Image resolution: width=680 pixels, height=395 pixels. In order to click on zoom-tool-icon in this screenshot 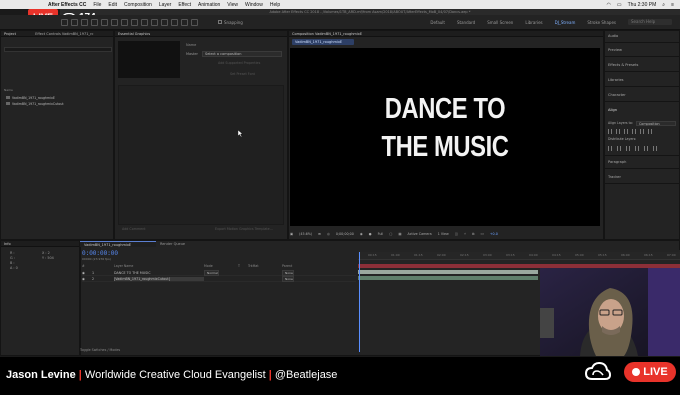, I will do `click(84, 22)`.